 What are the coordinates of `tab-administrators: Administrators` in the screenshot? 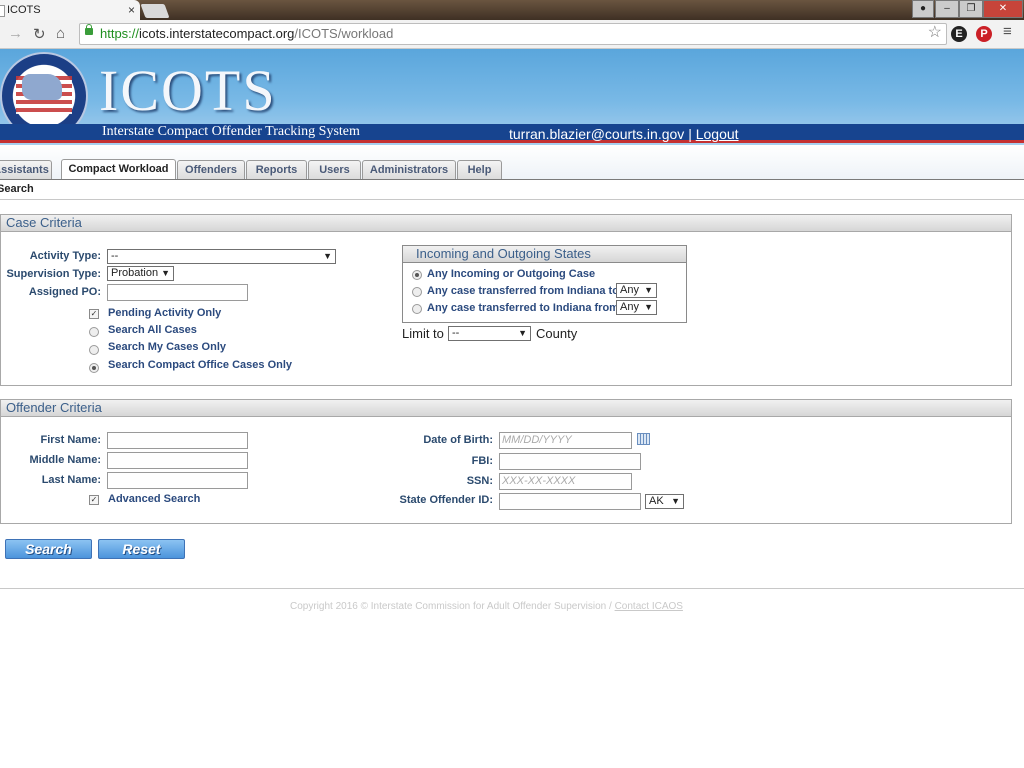 It's located at (409, 169).